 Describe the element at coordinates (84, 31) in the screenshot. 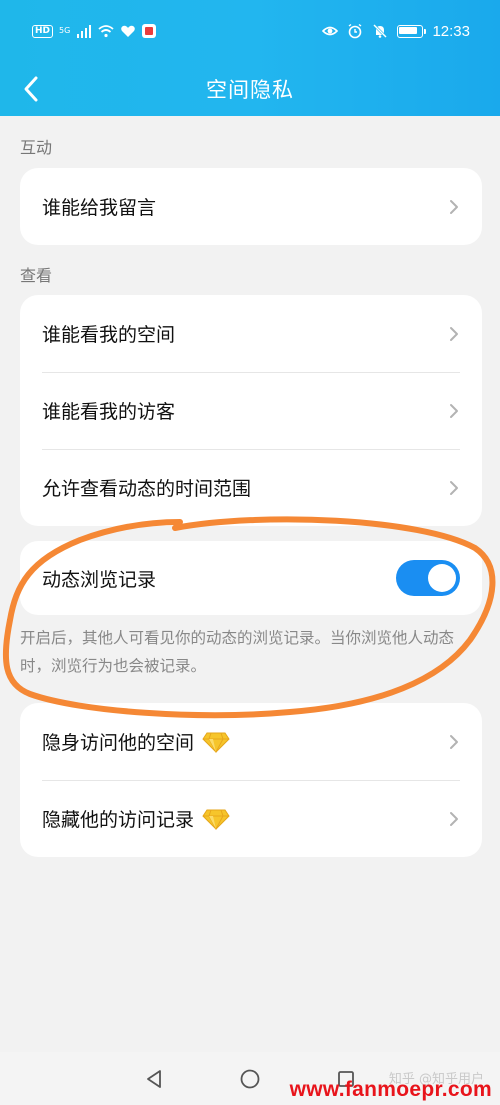

I see `signal-icon` at that location.